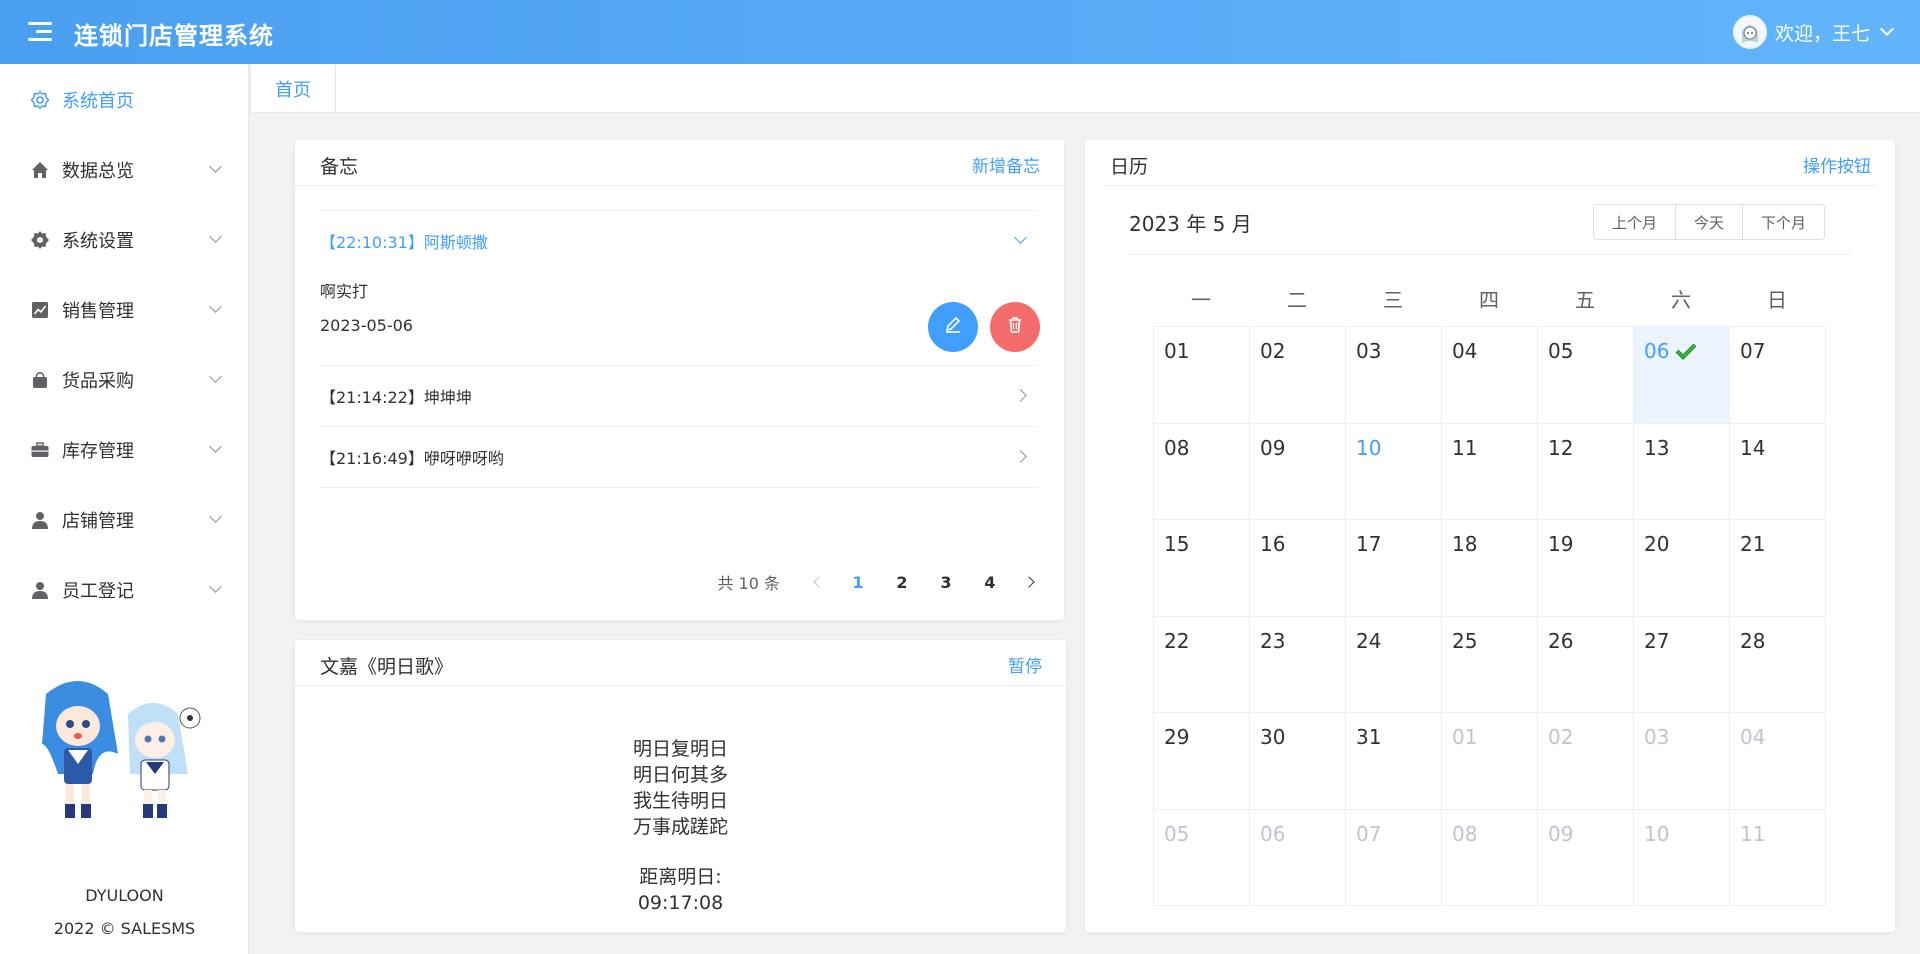  Describe the element at coordinates (1682, 568) in the screenshot. I see `calendar-day-cell: 20` at that location.